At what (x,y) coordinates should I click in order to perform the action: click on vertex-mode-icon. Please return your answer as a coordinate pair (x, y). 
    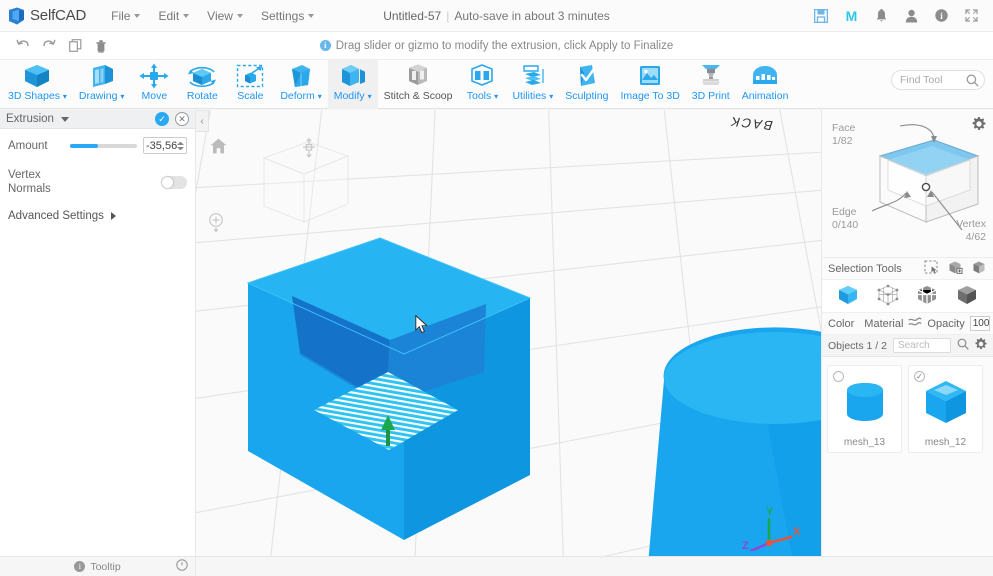
    Looking at the image, I should click on (888, 296).